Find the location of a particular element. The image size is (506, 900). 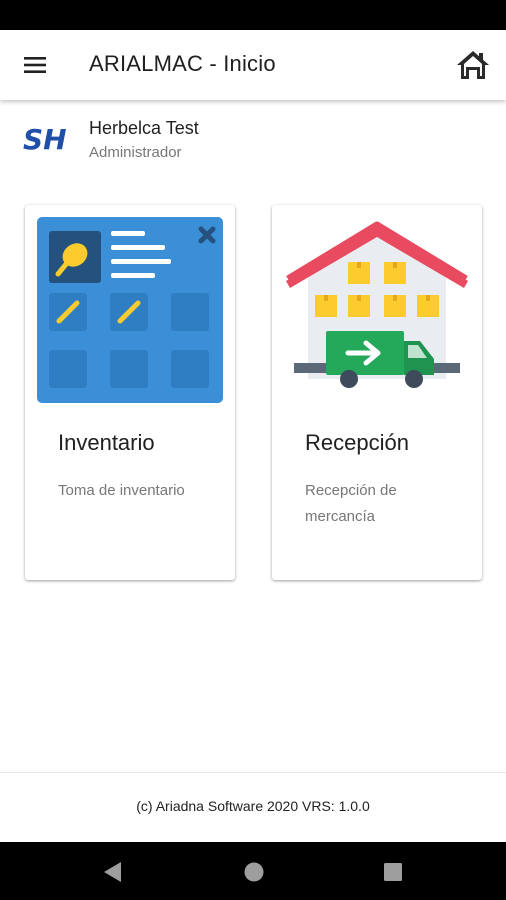

card-title: Inventario is located at coordinates (106, 442).